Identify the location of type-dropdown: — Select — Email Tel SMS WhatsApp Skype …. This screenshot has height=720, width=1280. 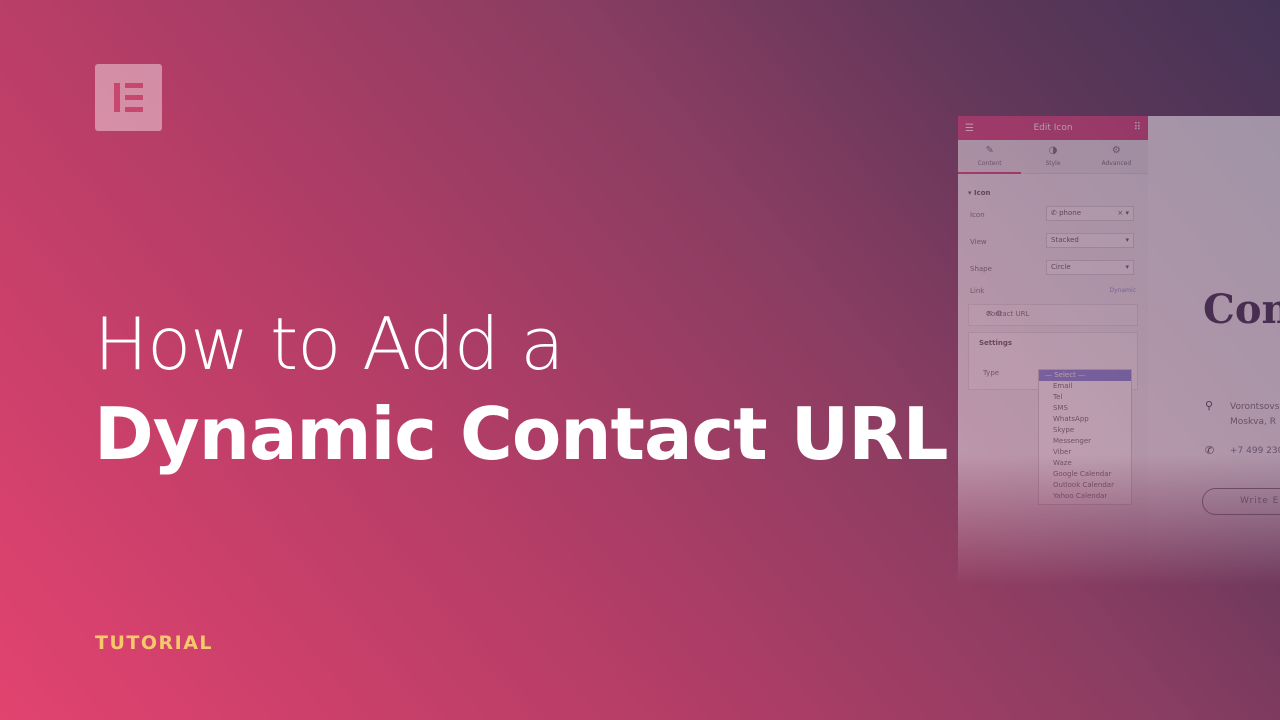
(1085, 437).